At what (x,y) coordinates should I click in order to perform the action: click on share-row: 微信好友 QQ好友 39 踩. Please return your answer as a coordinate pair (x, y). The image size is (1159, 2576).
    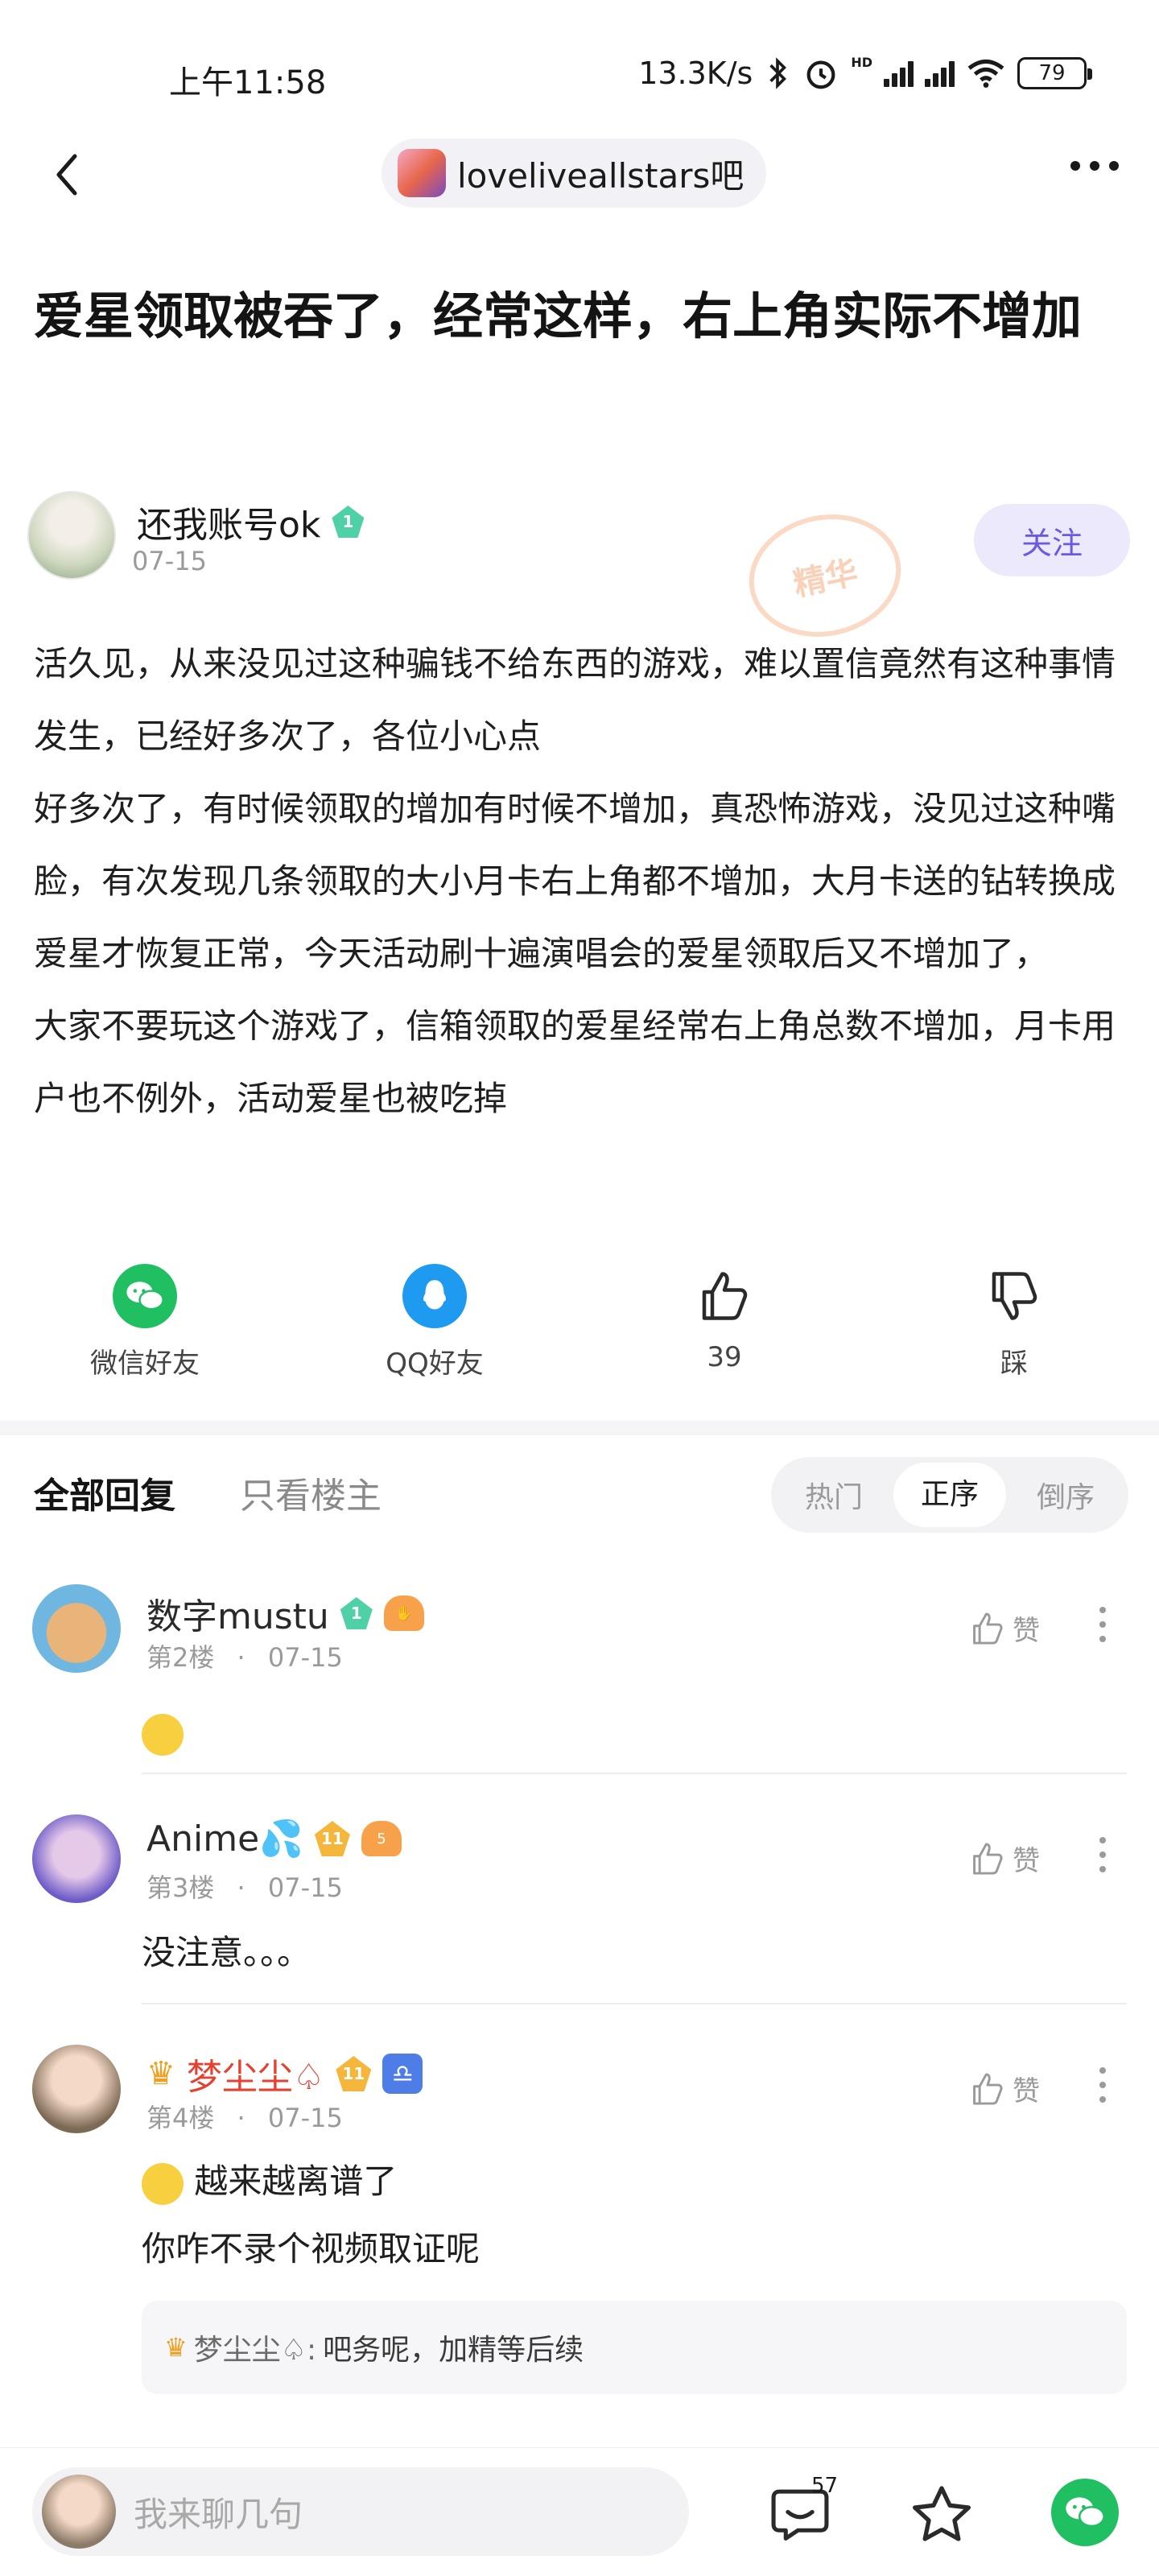
    Looking at the image, I should click on (579, 1328).